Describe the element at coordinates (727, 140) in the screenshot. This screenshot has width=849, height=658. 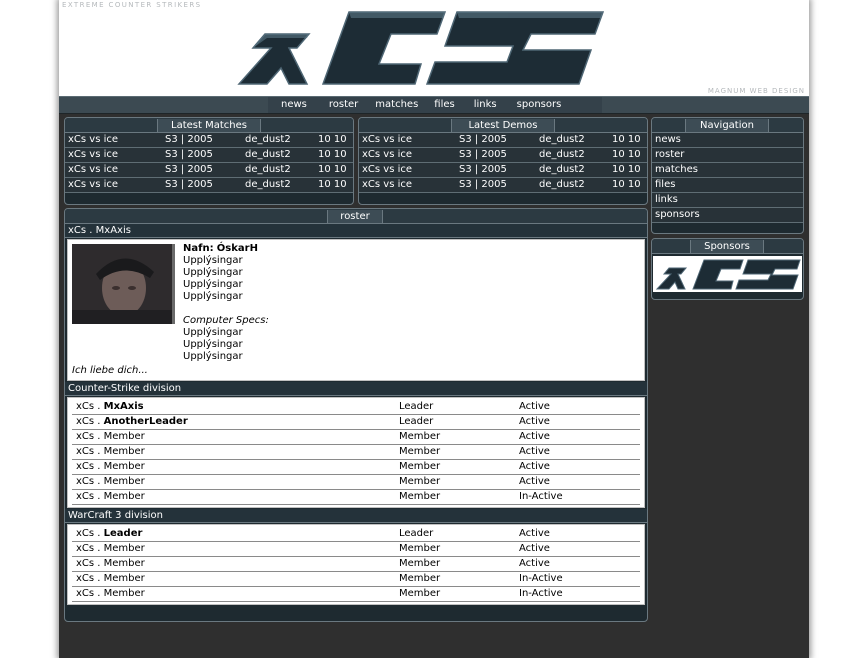
I see `sidebar-item-news: news` at that location.